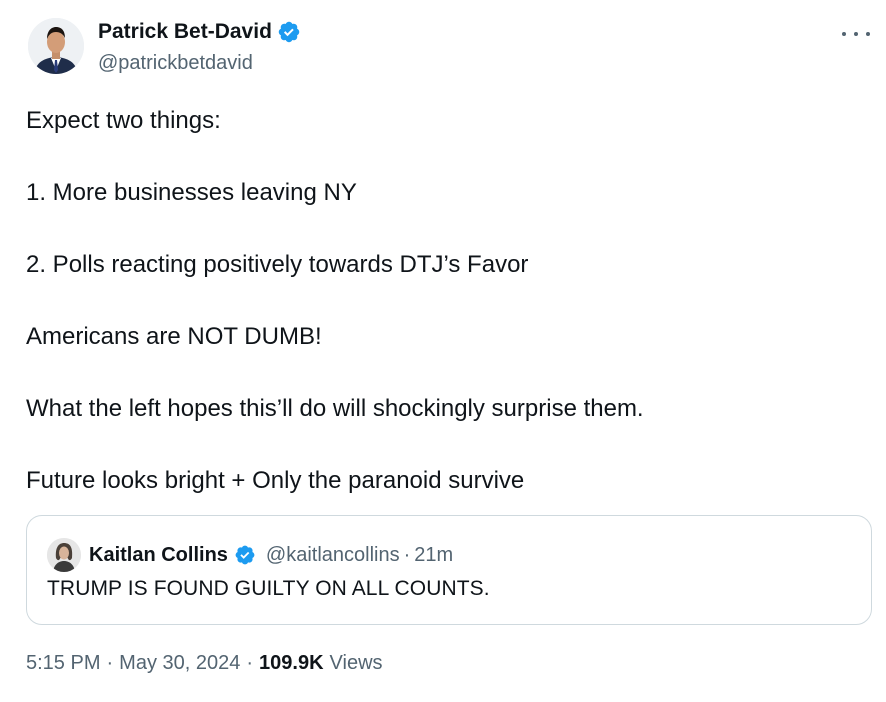 The image size is (886, 702). I want to click on quoted-tweet-header: Kaitlan Collins @kaitlancollins · 21m, so click(250, 555).